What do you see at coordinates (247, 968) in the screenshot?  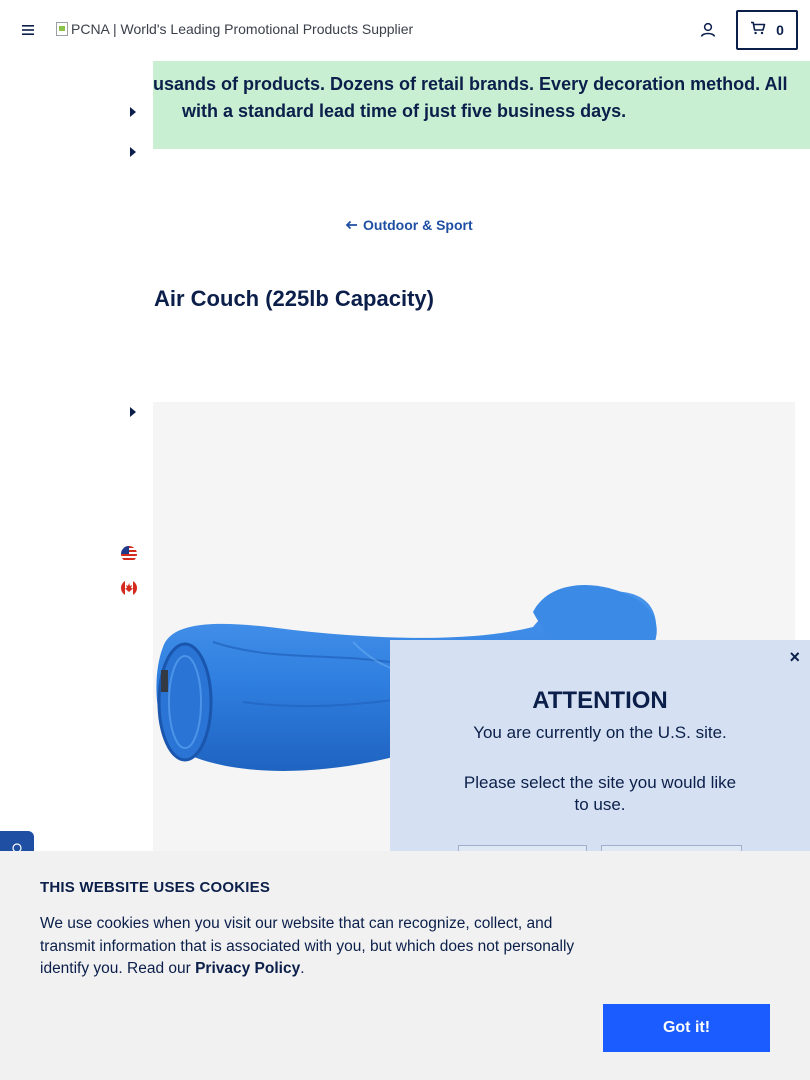 I see `privacy-policy-link: Privacy Policy` at bounding box center [247, 968].